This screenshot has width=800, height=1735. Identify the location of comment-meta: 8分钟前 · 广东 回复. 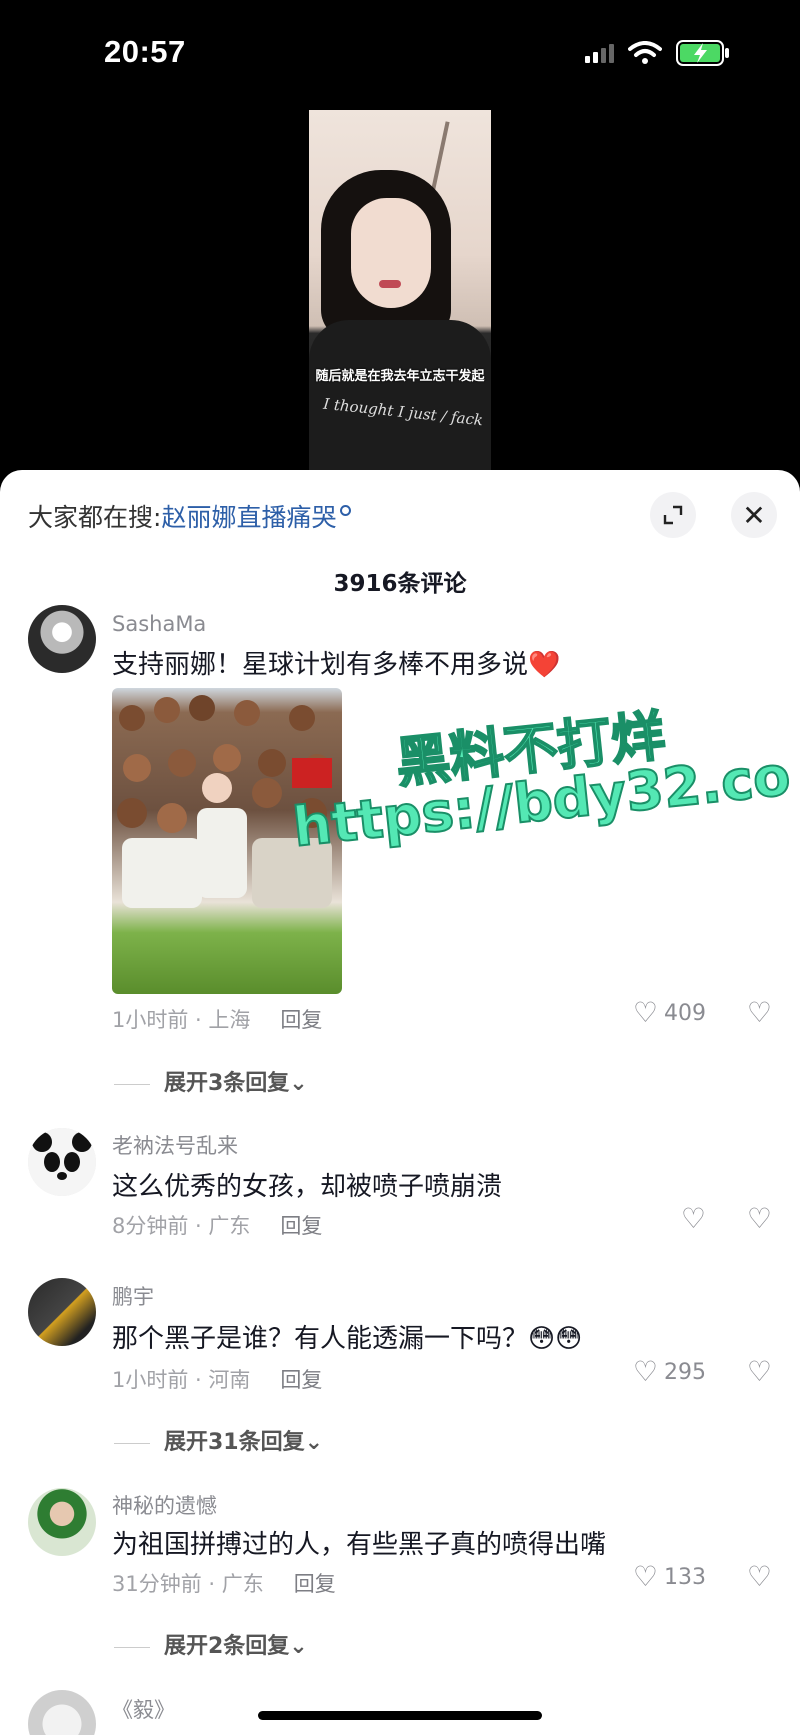
(217, 1225).